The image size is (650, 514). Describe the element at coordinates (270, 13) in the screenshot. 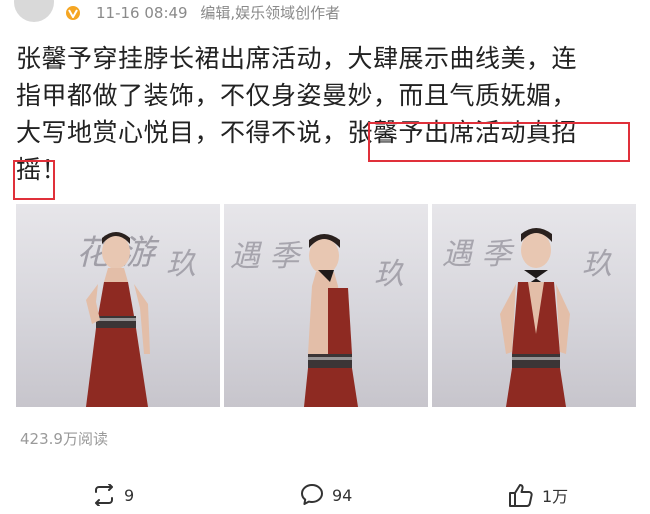

I see `author-label: 编辑,娱乐领域创作者` at that location.